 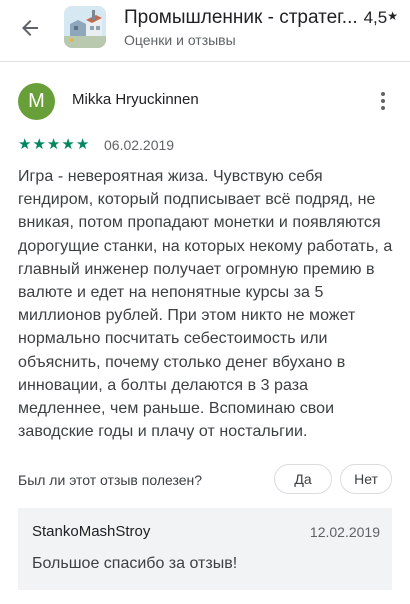 What do you see at coordinates (303, 479) in the screenshot?
I see `helpful-yes-button: Да` at bounding box center [303, 479].